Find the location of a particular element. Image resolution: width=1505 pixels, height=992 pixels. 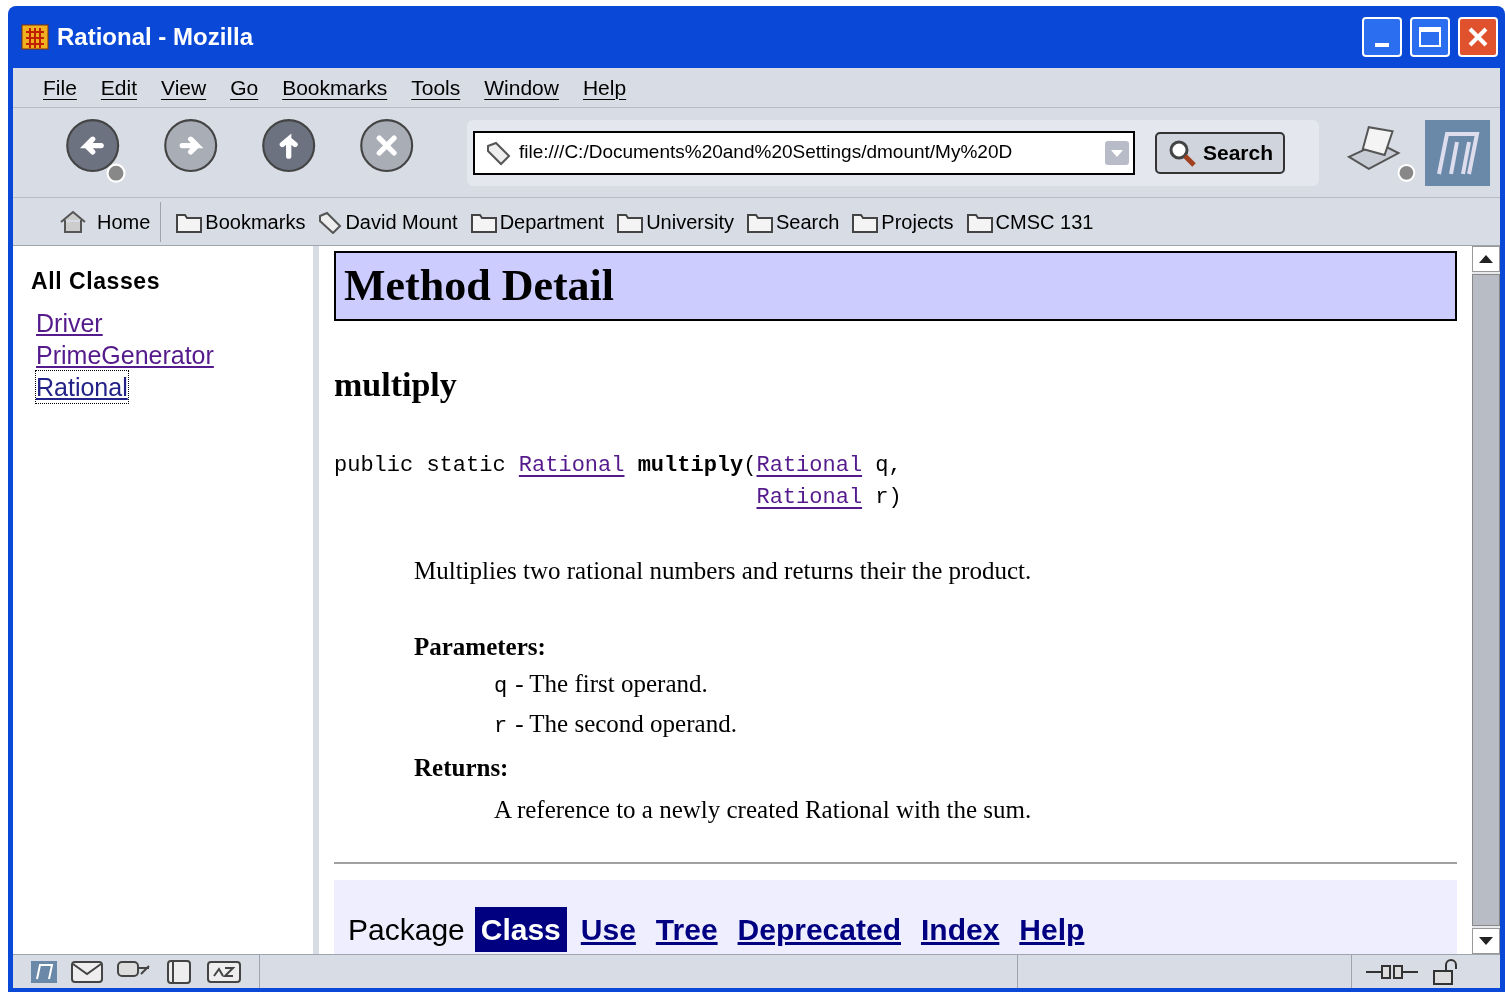

mail-icon is located at coordinates (87, 971).